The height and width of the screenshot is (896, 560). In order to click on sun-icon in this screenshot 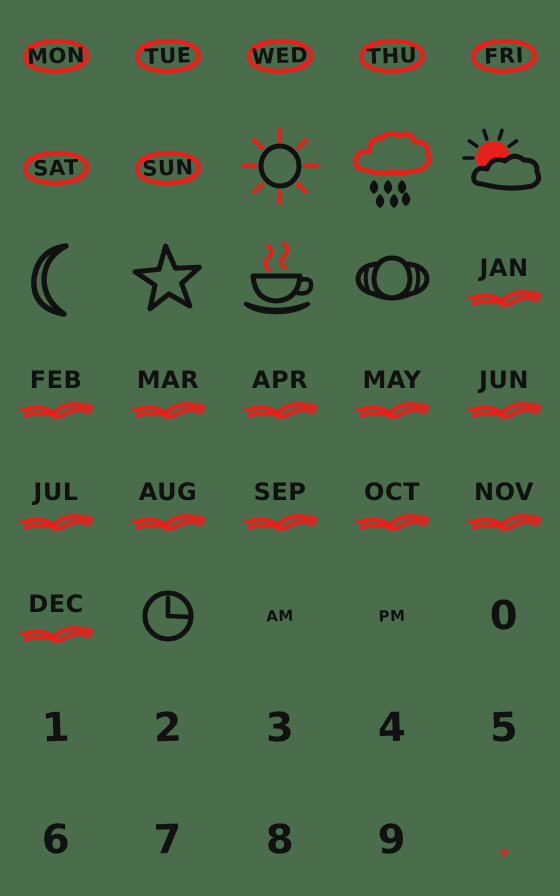, I will do `click(280, 166)`.